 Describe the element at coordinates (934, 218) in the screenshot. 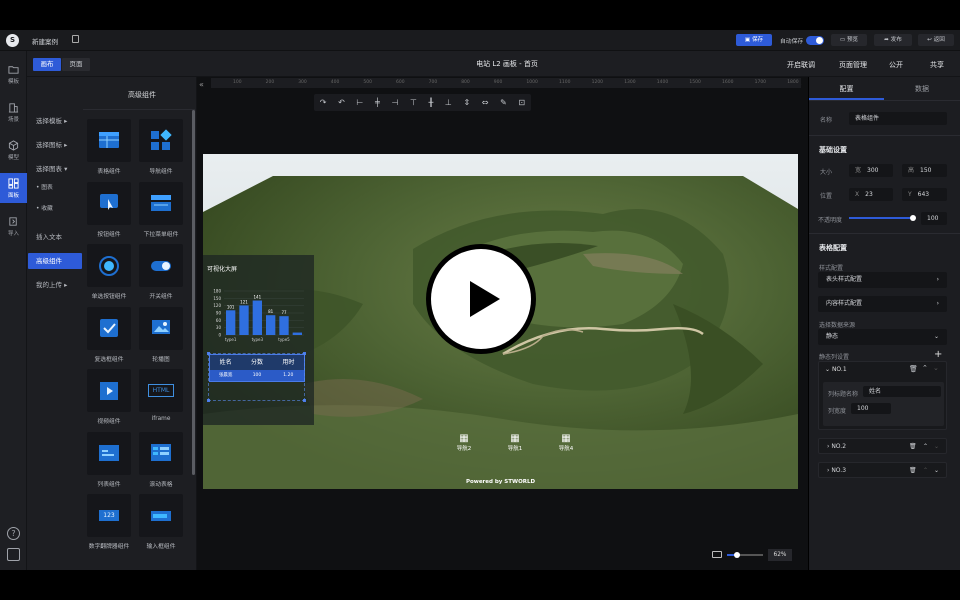

I see `opacity-input: 100` at that location.